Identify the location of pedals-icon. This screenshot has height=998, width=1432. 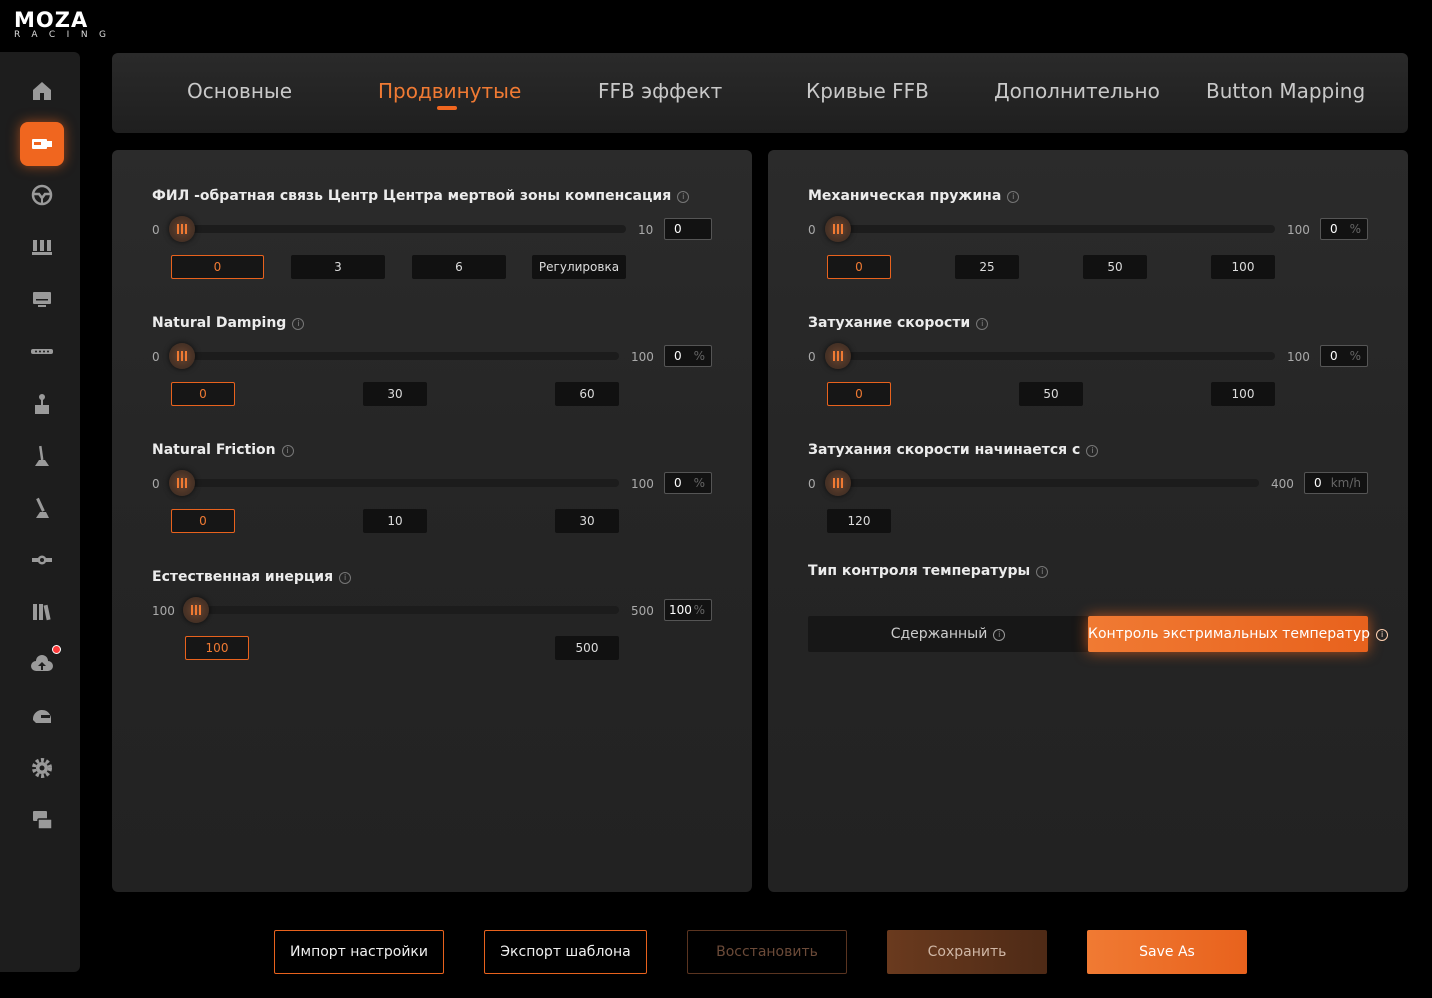
(42, 247).